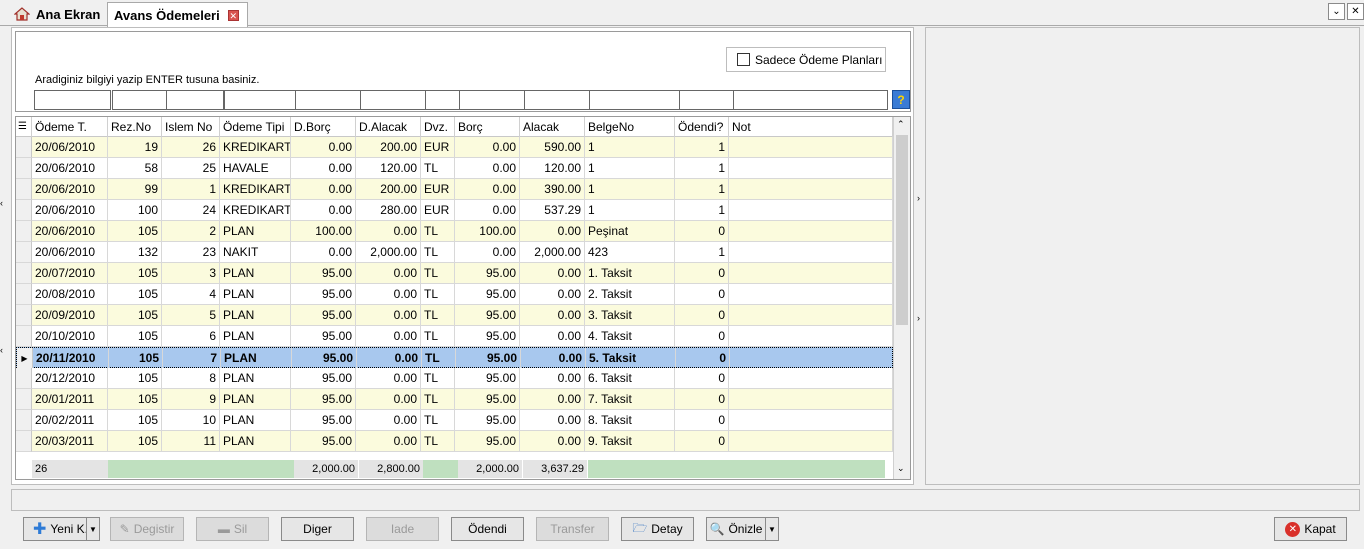  What do you see at coordinates (806, 59) in the screenshot?
I see `odeme-planlari-filter: Sadece Ödeme Planları` at bounding box center [806, 59].